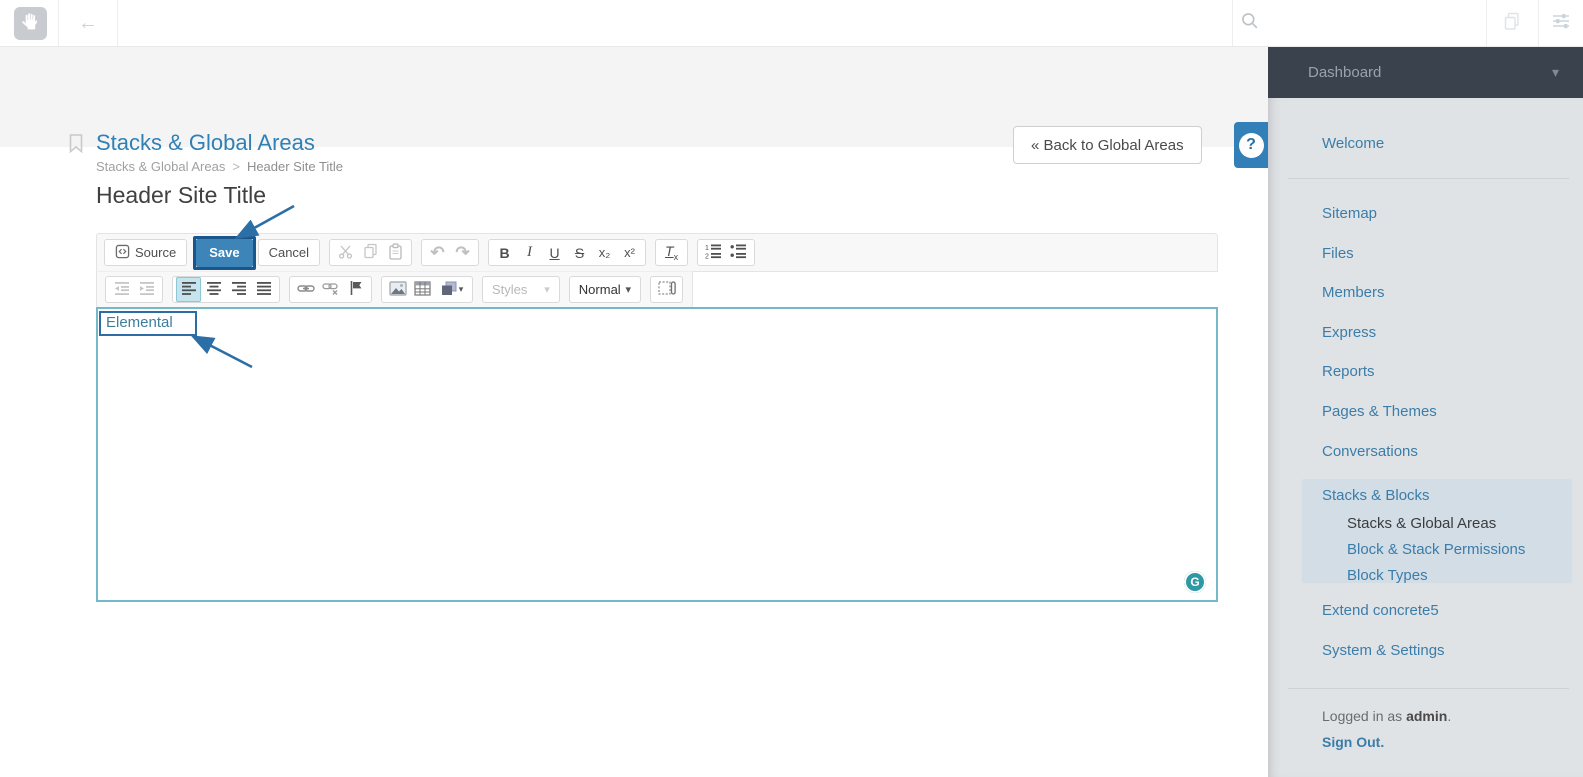  I want to click on editor-toolbar-row2: ▾ Styles ▾ Normal ▾, so click(394, 289).